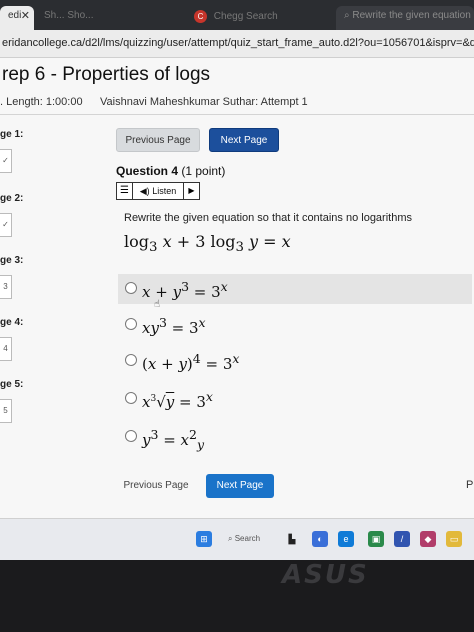 The height and width of the screenshot is (632, 474). Describe the element at coordinates (185, 290) in the screenshot. I see `option-text: x + y3 = 3x` at that location.